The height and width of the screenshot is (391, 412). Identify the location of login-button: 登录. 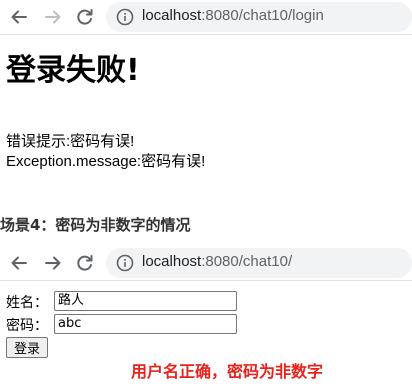
(27, 347).